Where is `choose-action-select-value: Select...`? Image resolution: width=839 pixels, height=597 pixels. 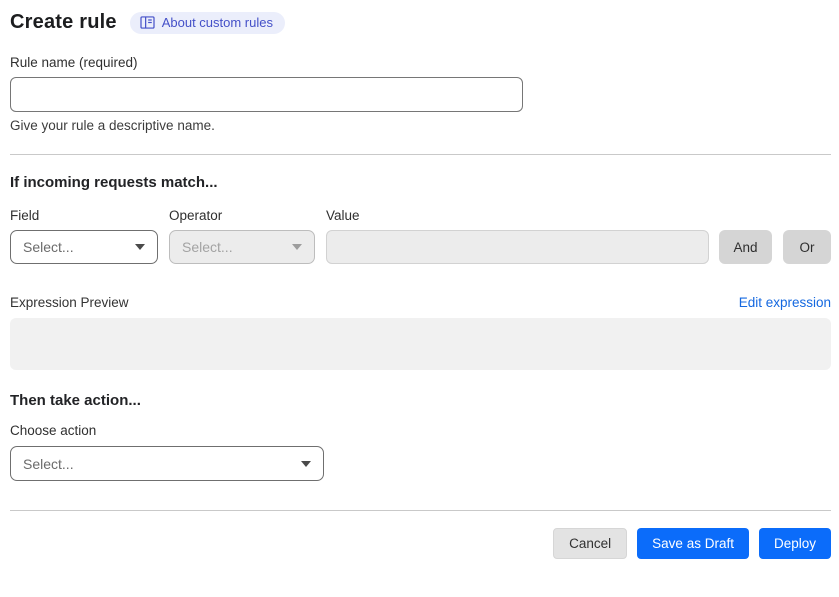 choose-action-select-value: Select... is located at coordinates (48, 463).